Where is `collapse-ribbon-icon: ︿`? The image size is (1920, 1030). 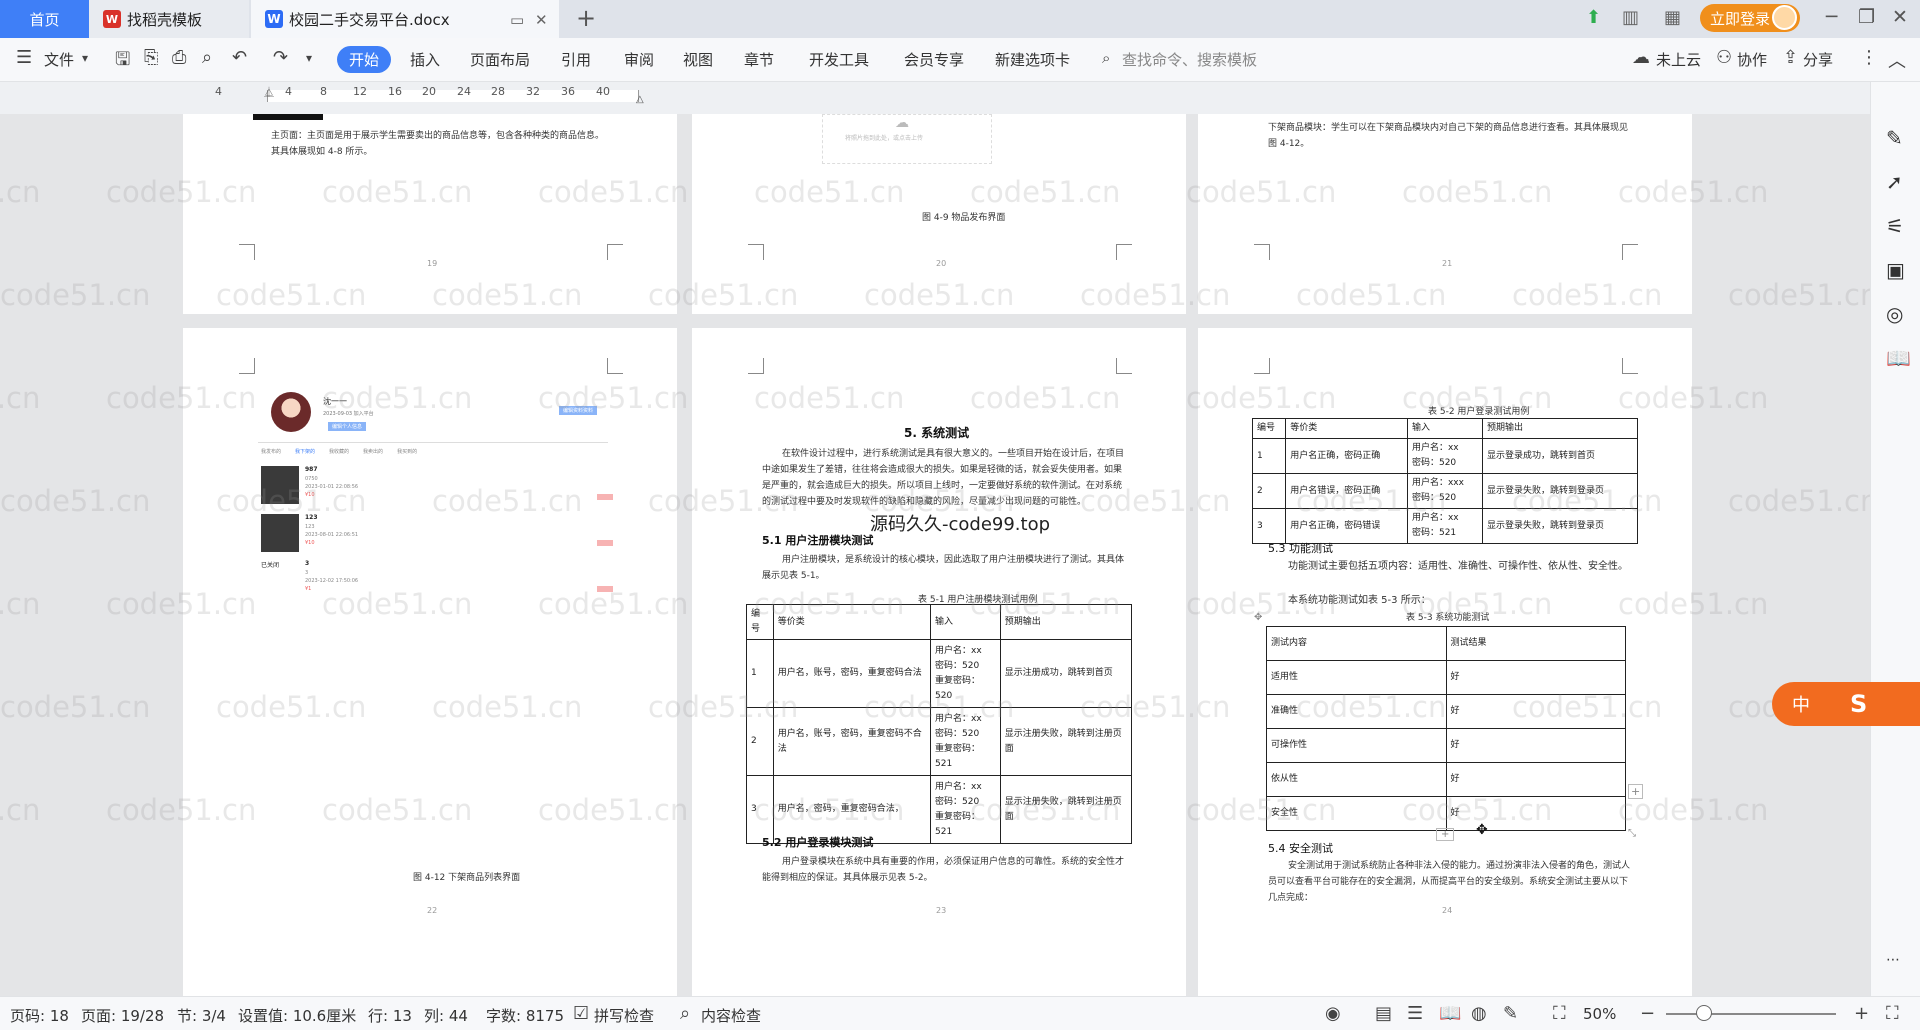
collapse-ribbon-icon: ︿ is located at coordinates (1897, 60).